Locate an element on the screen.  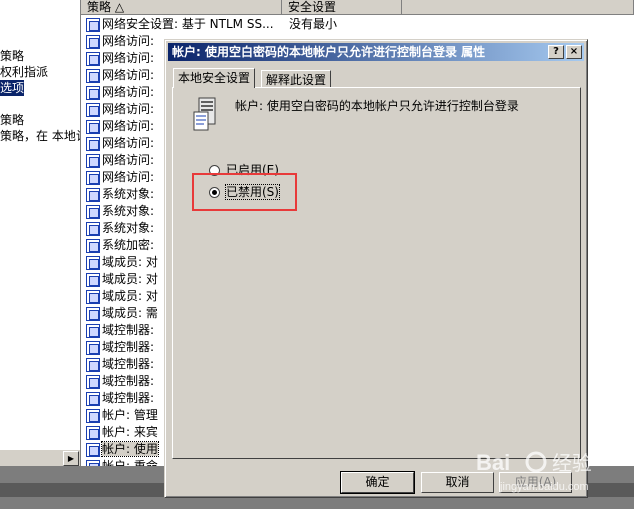
tree-pane: 策略 权利指派 选项 策略 策略，在 本地计 ▶ is located at coordinates (40, 233).